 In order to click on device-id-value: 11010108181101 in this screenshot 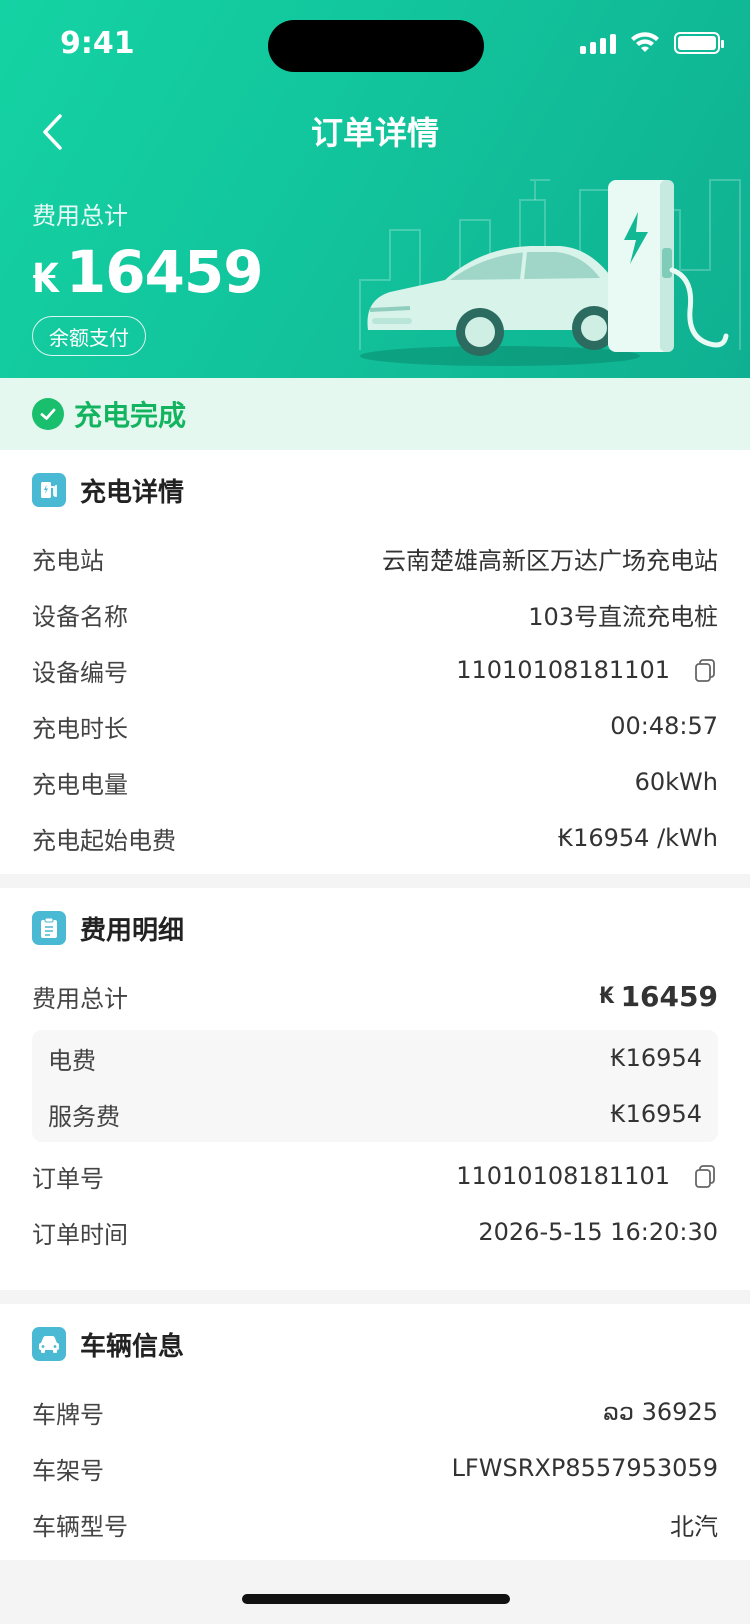, I will do `click(563, 670)`.